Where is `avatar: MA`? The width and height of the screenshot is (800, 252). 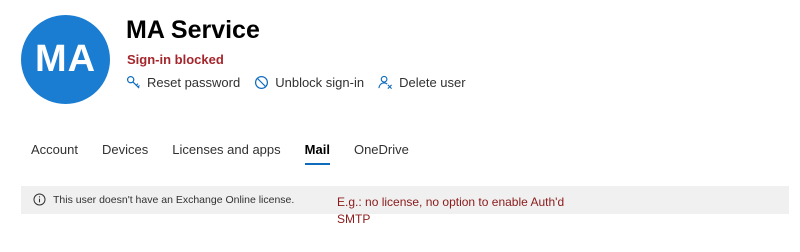 avatar: MA is located at coordinates (65, 59).